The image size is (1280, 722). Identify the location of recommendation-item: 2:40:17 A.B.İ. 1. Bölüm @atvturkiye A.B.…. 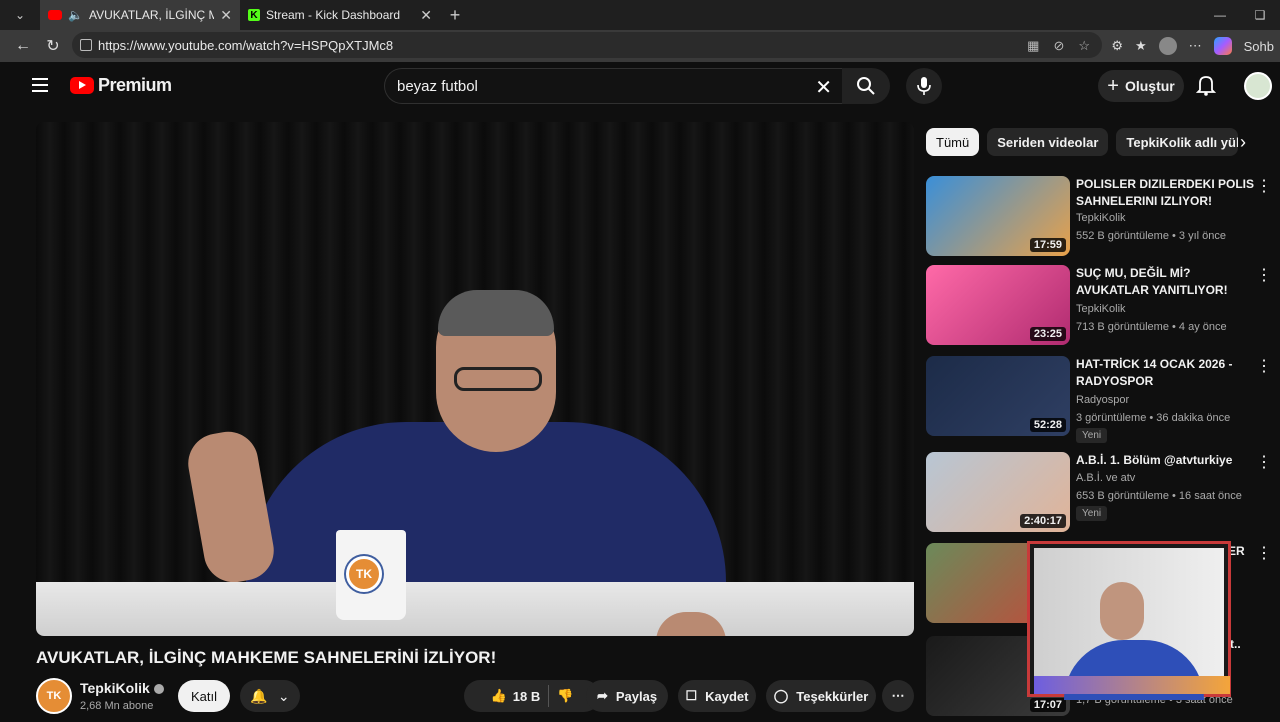
(1099, 495).